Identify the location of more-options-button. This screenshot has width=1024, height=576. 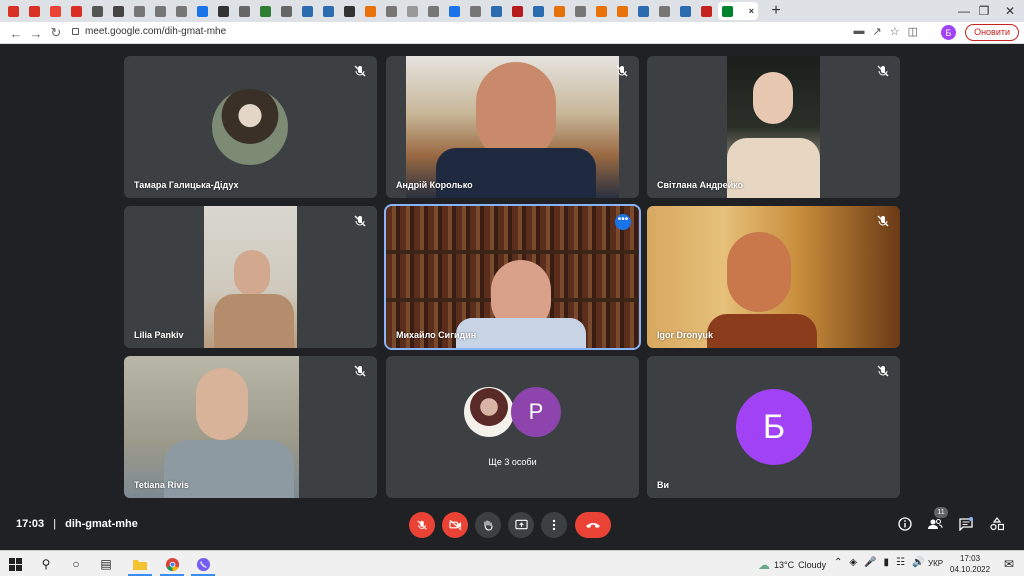
(554, 525).